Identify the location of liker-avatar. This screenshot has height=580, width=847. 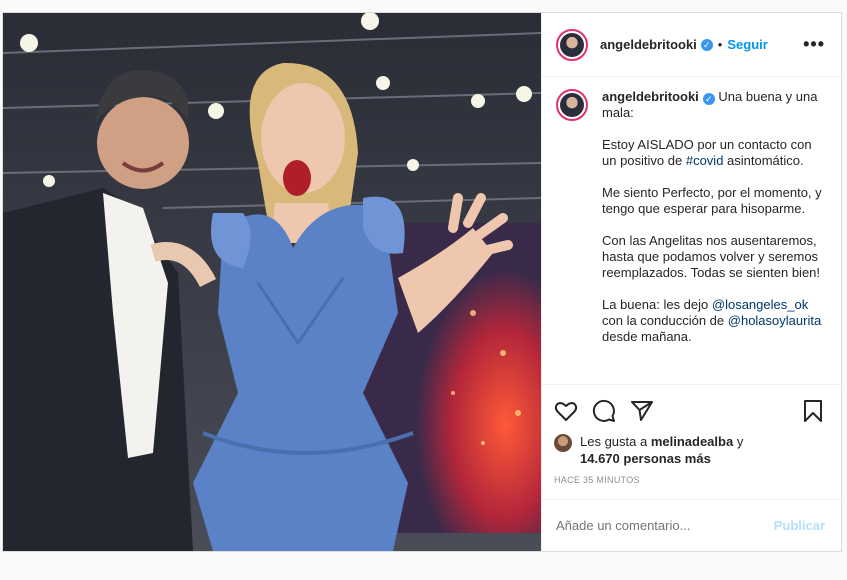
(563, 443).